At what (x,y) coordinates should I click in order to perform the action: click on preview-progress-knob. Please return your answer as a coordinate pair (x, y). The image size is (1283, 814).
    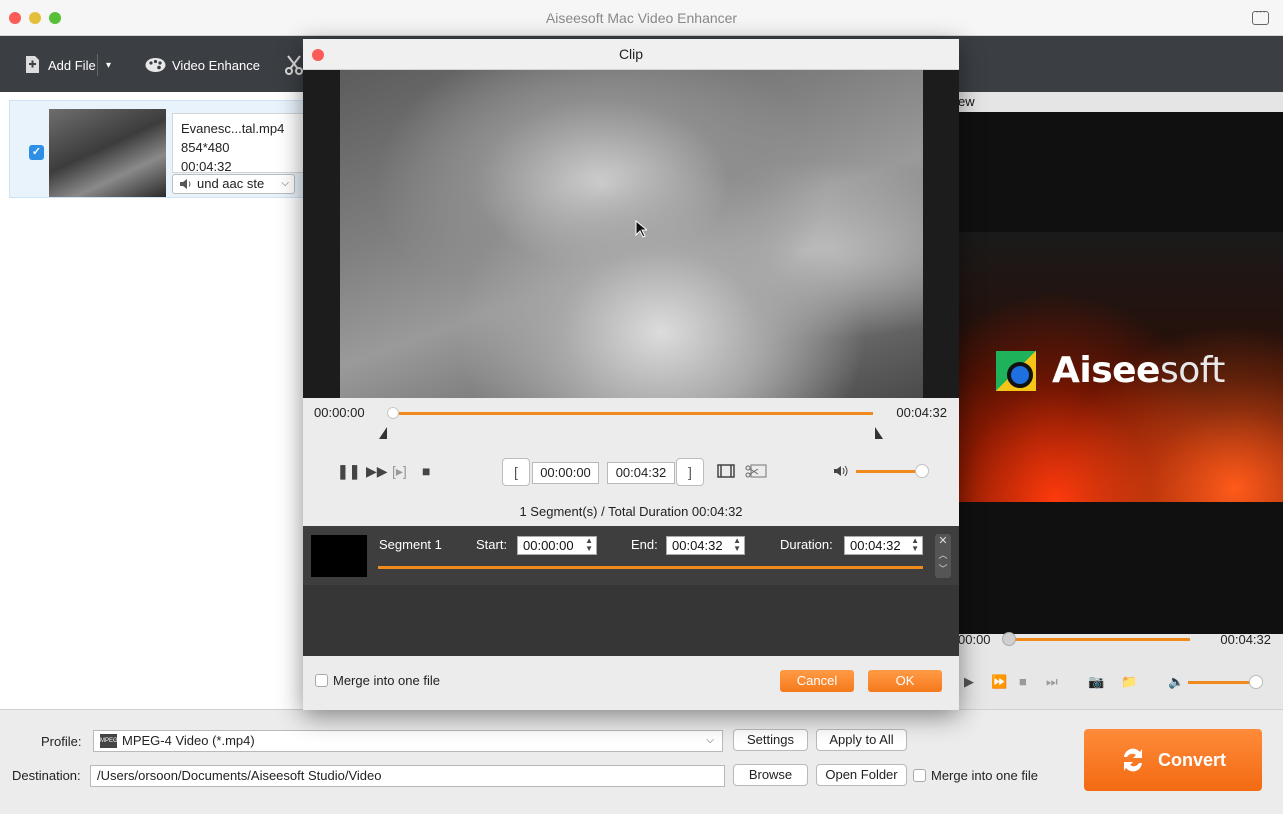
    Looking at the image, I should click on (1009, 639).